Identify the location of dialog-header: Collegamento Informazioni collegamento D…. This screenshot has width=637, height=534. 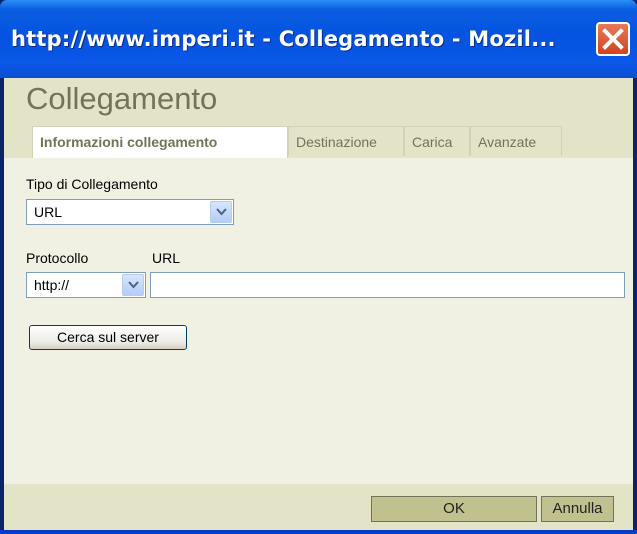
(318, 118).